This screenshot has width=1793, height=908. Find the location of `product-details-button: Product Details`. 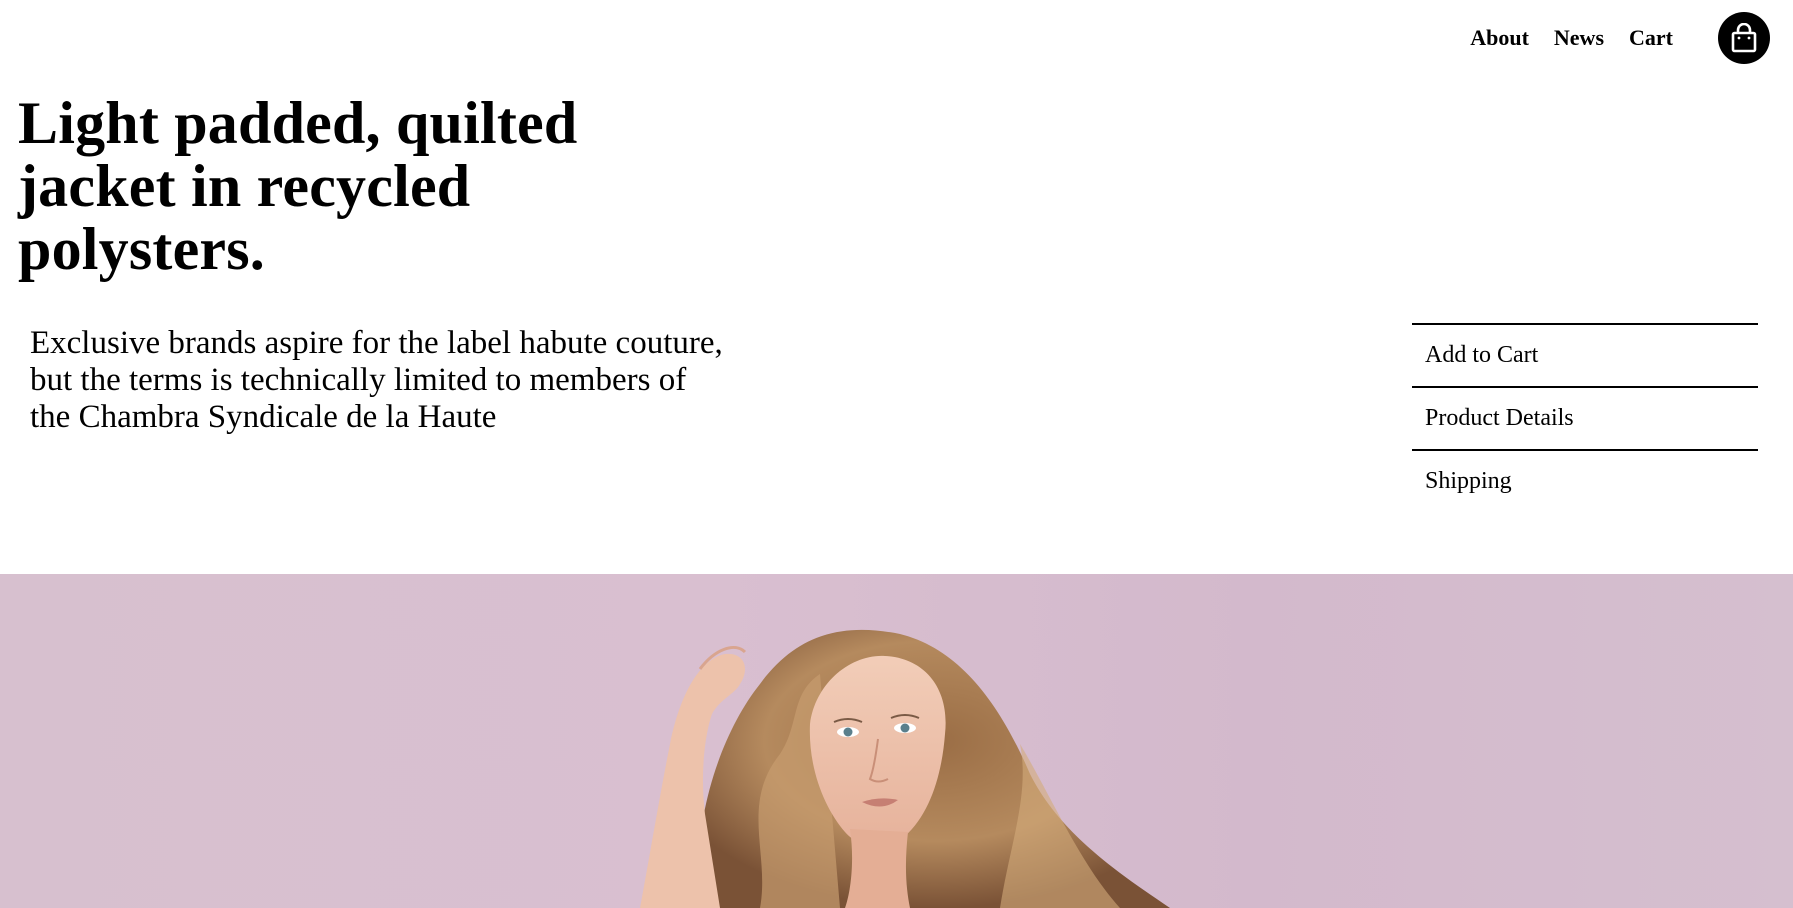

product-details-button: Product Details is located at coordinates (1585, 419).